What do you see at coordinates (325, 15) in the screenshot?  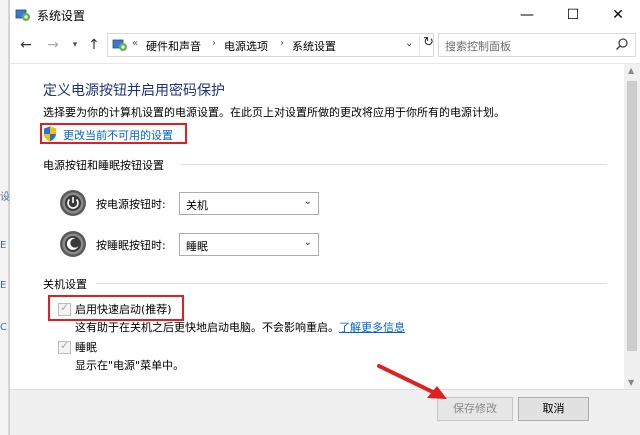 I see `title-bar: 系统设置 — ☐ ✕` at bounding box center [325, 15].